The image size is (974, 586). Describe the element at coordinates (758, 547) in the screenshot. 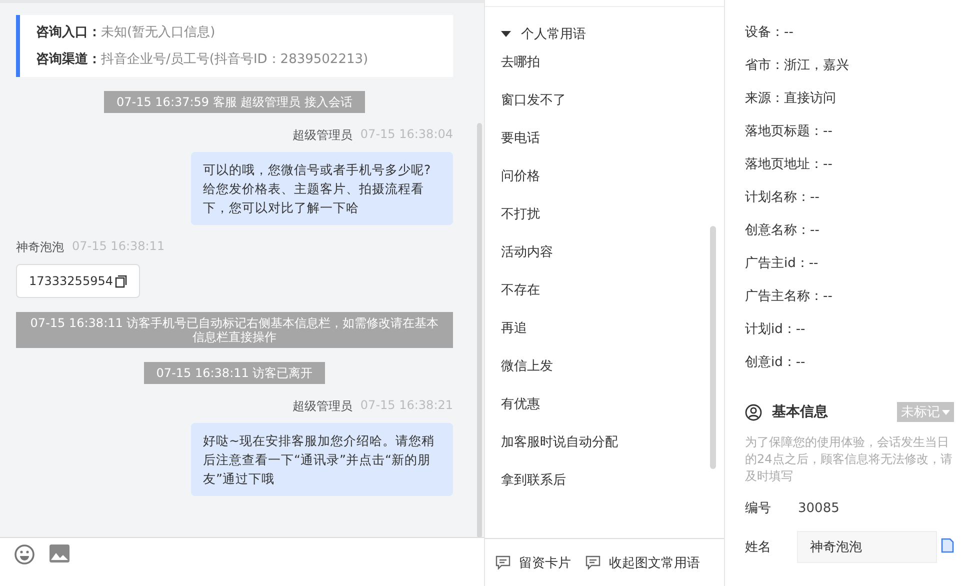

I see `field-label: 姓名` at that location.